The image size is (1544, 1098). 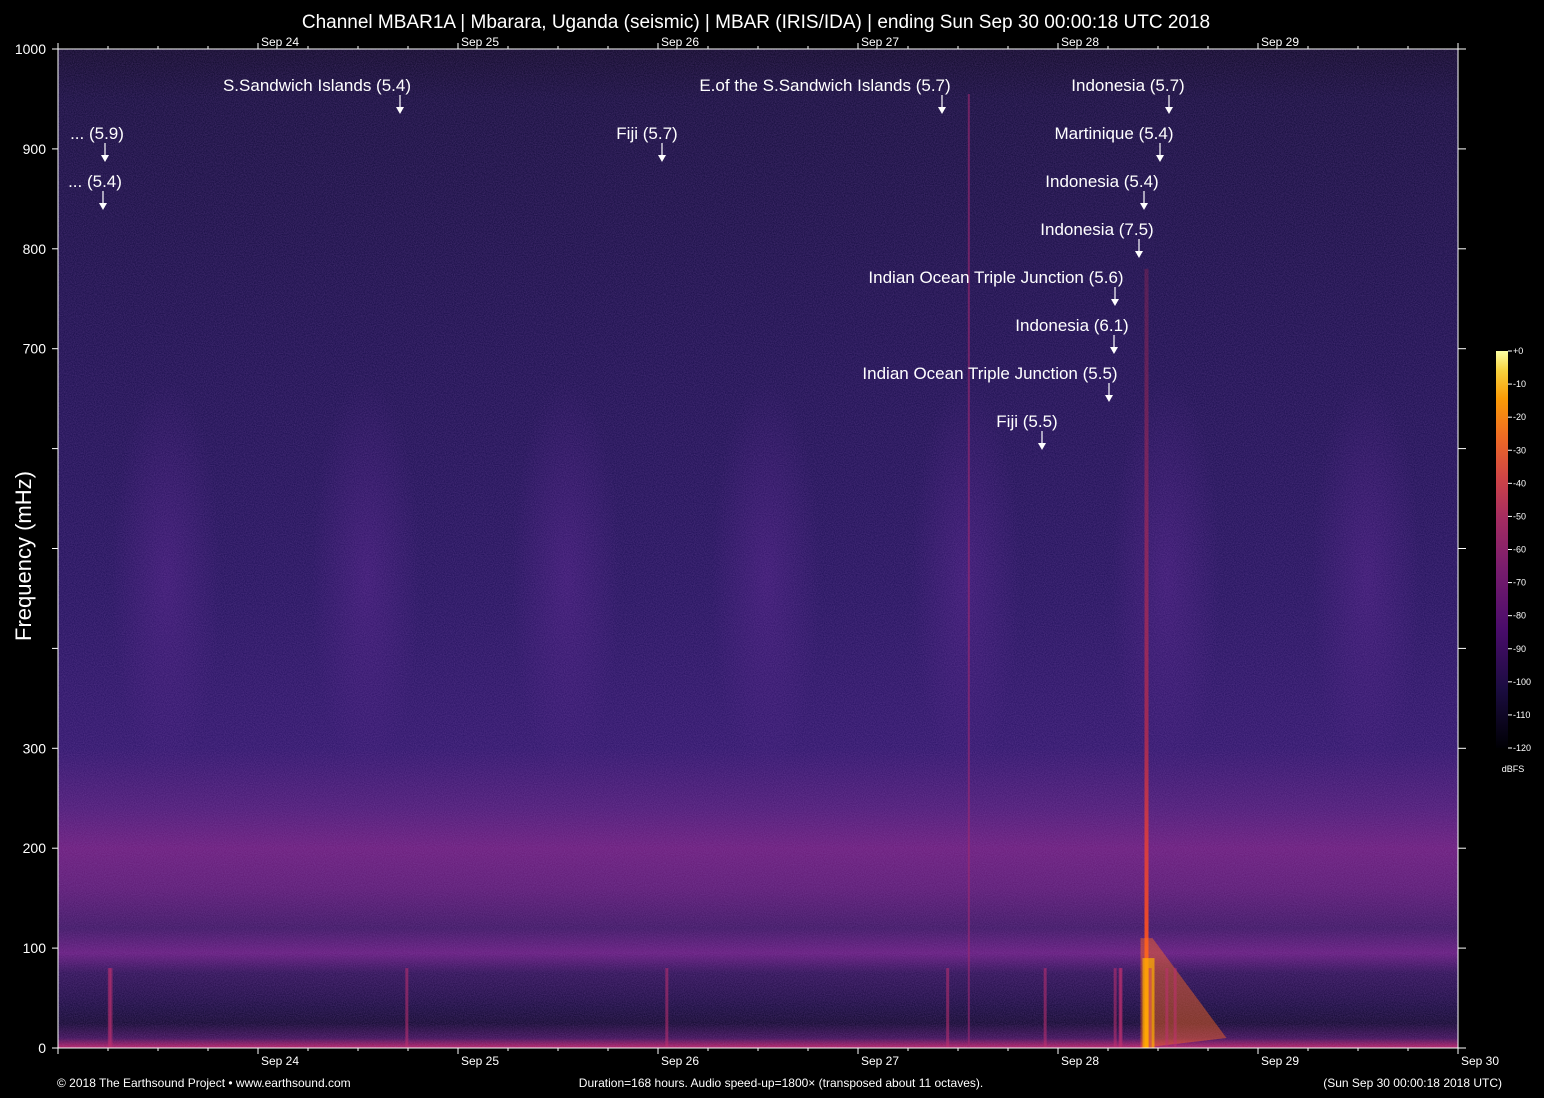 I want to click on footer-timestamp: (Sun Sep 30 00:00:18 2018 UTC), so click(x=1412, y=1083).